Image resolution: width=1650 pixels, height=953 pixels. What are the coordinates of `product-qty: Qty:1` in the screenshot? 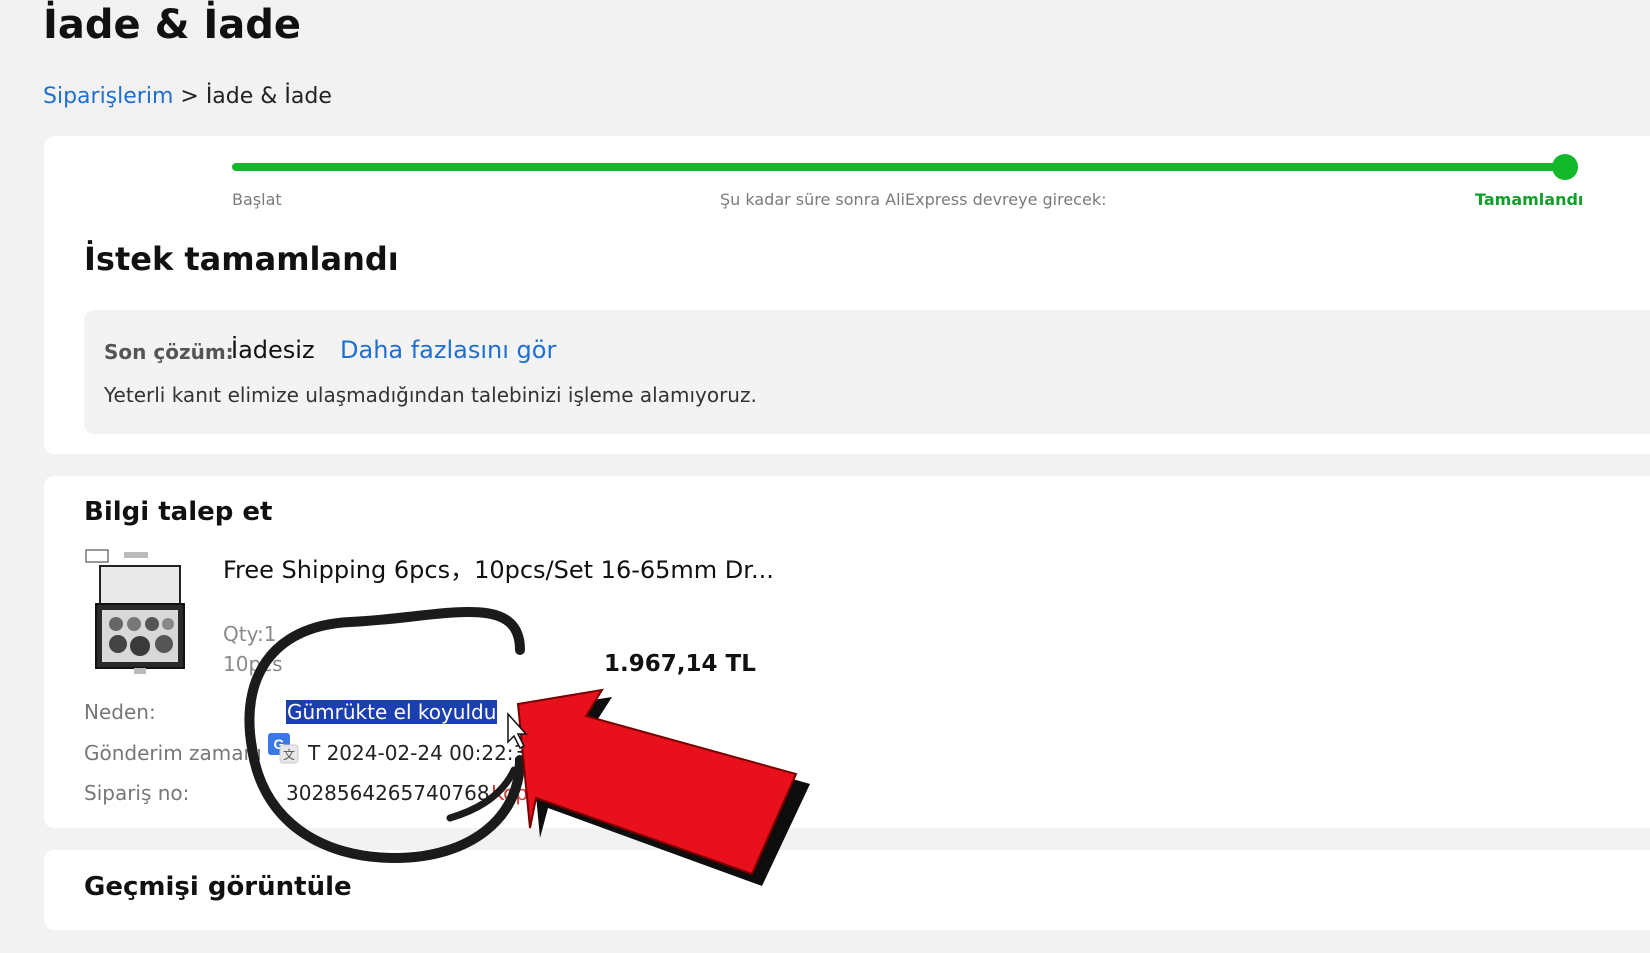 It's located at (250, 634).